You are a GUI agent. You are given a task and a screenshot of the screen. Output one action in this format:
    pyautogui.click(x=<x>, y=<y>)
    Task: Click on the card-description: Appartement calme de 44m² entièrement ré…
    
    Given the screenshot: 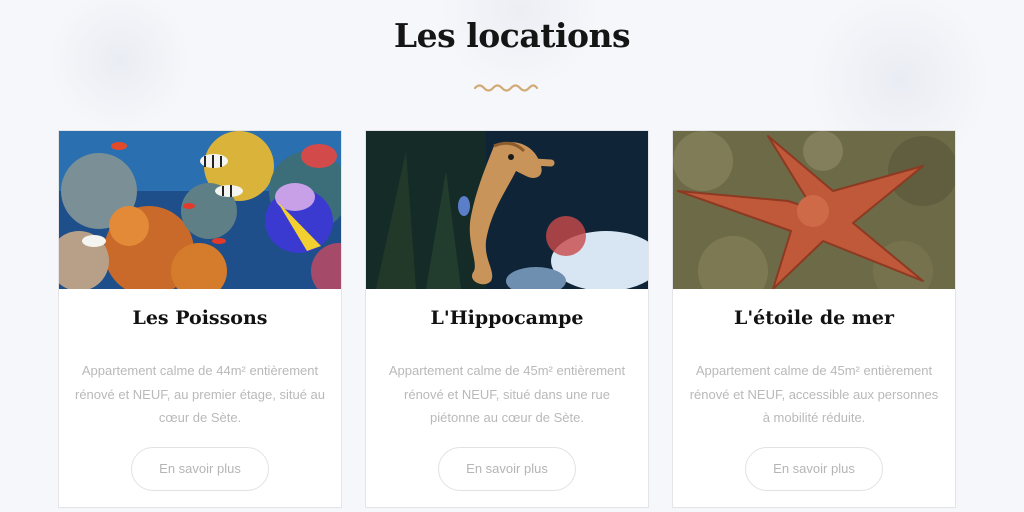 What is the action you would take?
    pyautogui.click(x=200, y=394)
    